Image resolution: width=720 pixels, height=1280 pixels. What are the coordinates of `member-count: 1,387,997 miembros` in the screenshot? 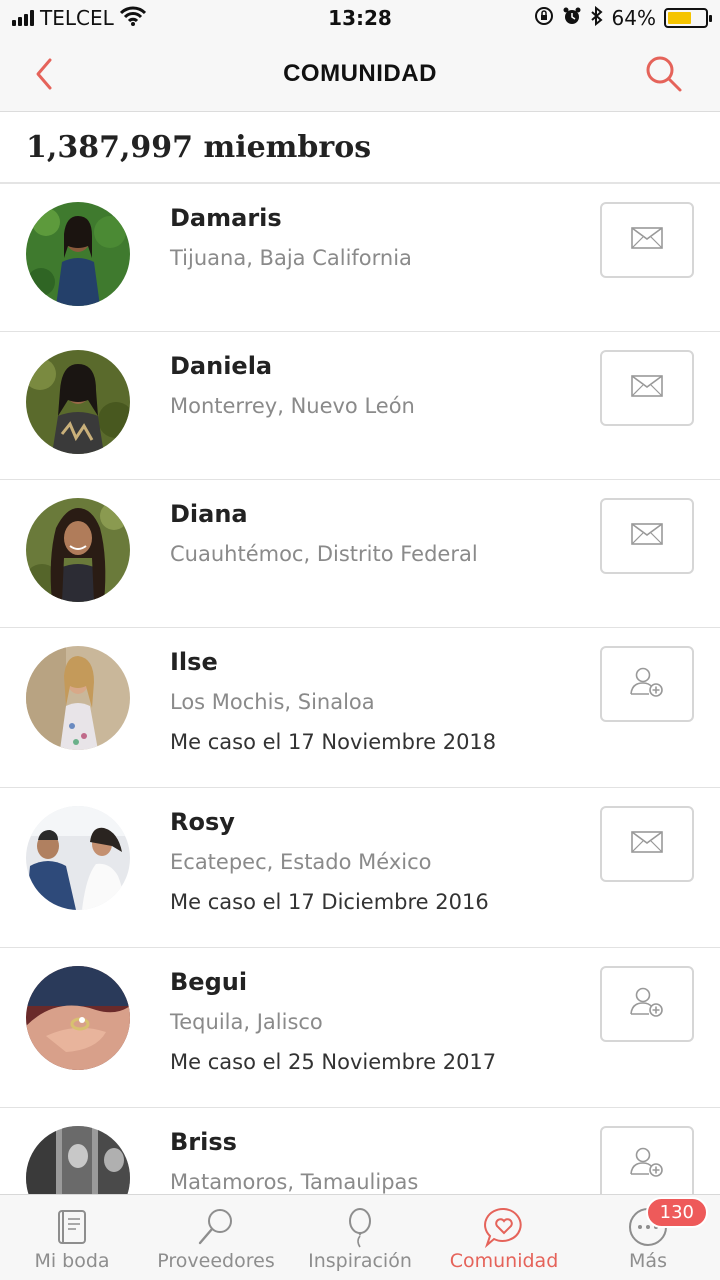 It's located at (199, 147).